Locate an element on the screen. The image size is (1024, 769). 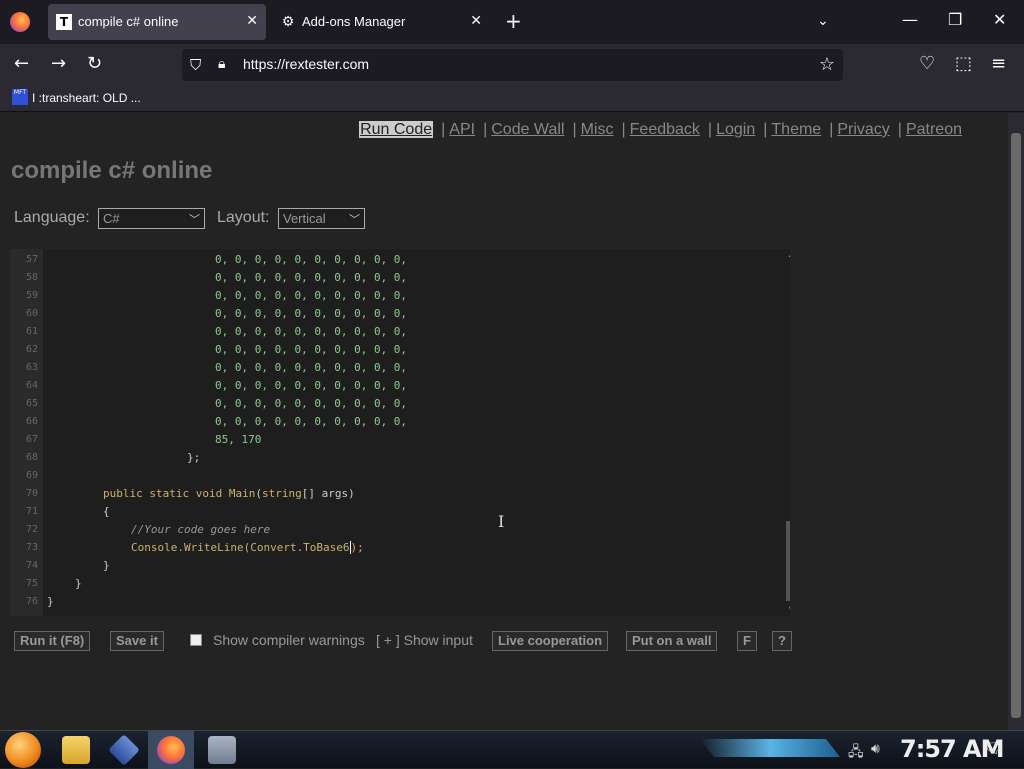
line-number: 72 is located at coordinates (31, 529).